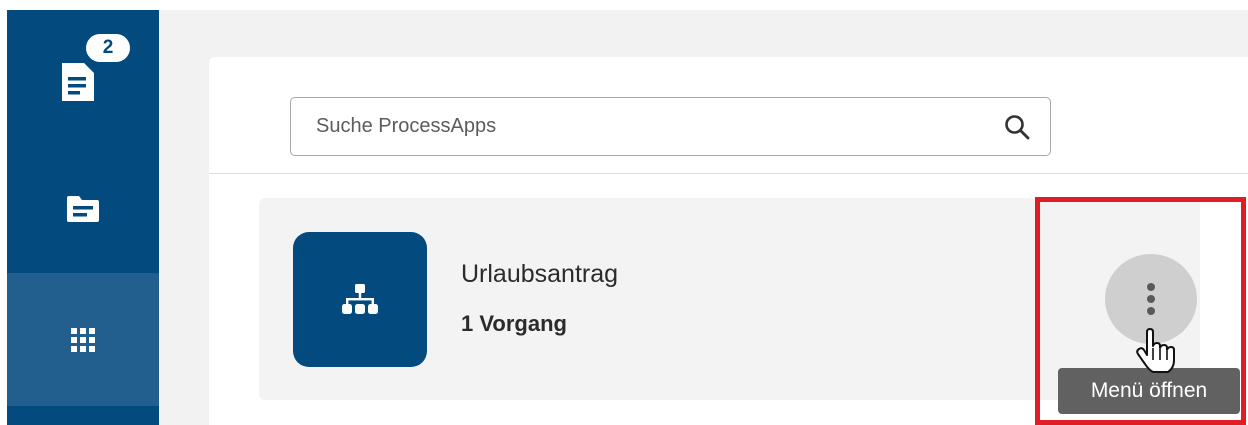 The width and height of the screenshot is (1248, 425). What do you see at coordinates (636, 126) in the screenshot?
I see `search-input` at bounding box center [636, 126].